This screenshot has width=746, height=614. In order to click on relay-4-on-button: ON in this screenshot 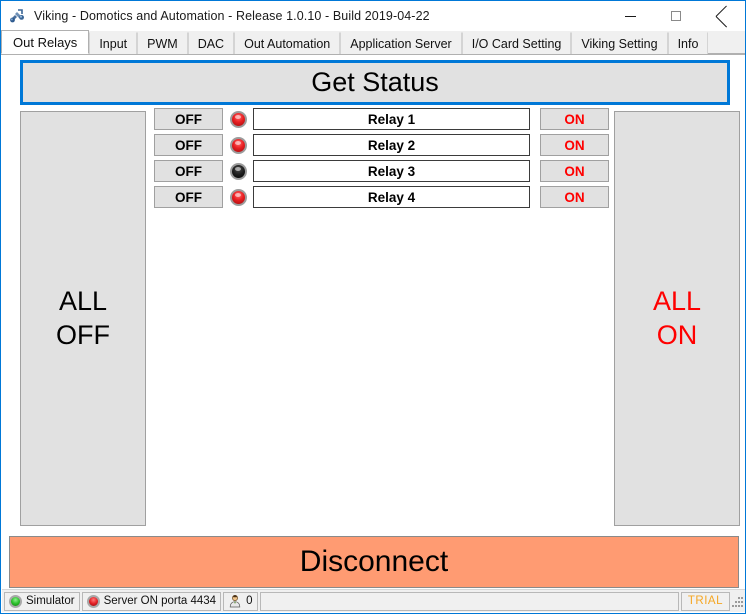, I will do `click(574, 197)`.